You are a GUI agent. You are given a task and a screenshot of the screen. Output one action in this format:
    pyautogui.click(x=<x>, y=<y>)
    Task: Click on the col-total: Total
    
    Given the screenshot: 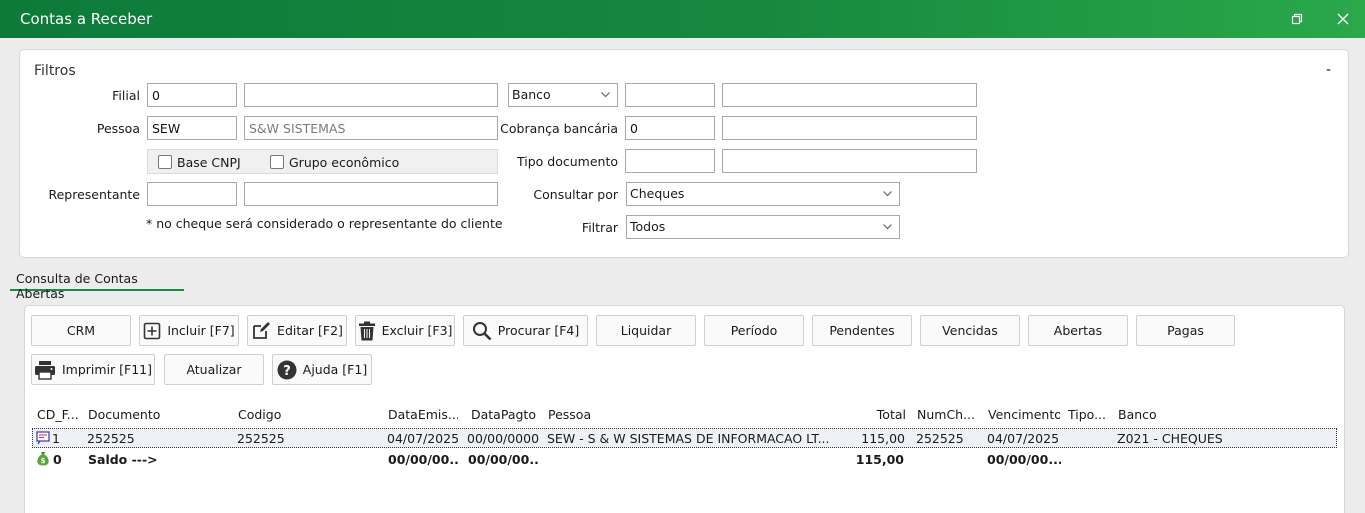 What is the action you would take?
    pyautogui.click(x=872, y=414)
    